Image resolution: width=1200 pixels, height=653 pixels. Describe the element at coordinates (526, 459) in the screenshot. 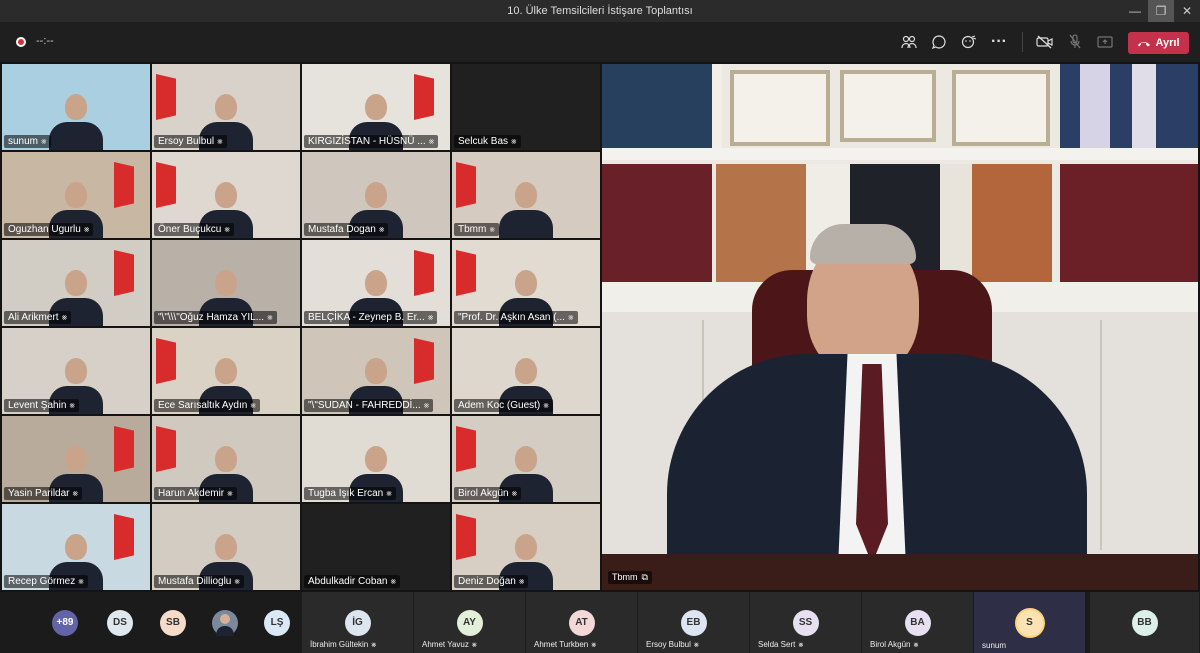

I see `video-tile: Birol Akgün ⨳` at that location.